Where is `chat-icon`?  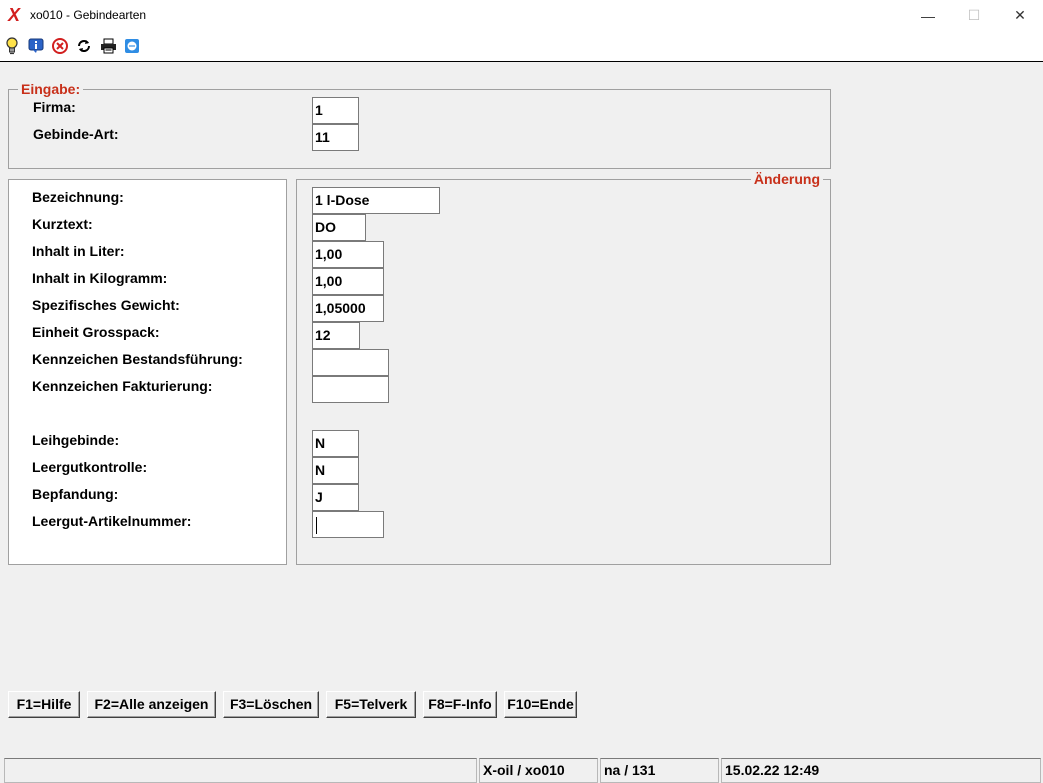
chat-icon is located at coordinates (132, 46).